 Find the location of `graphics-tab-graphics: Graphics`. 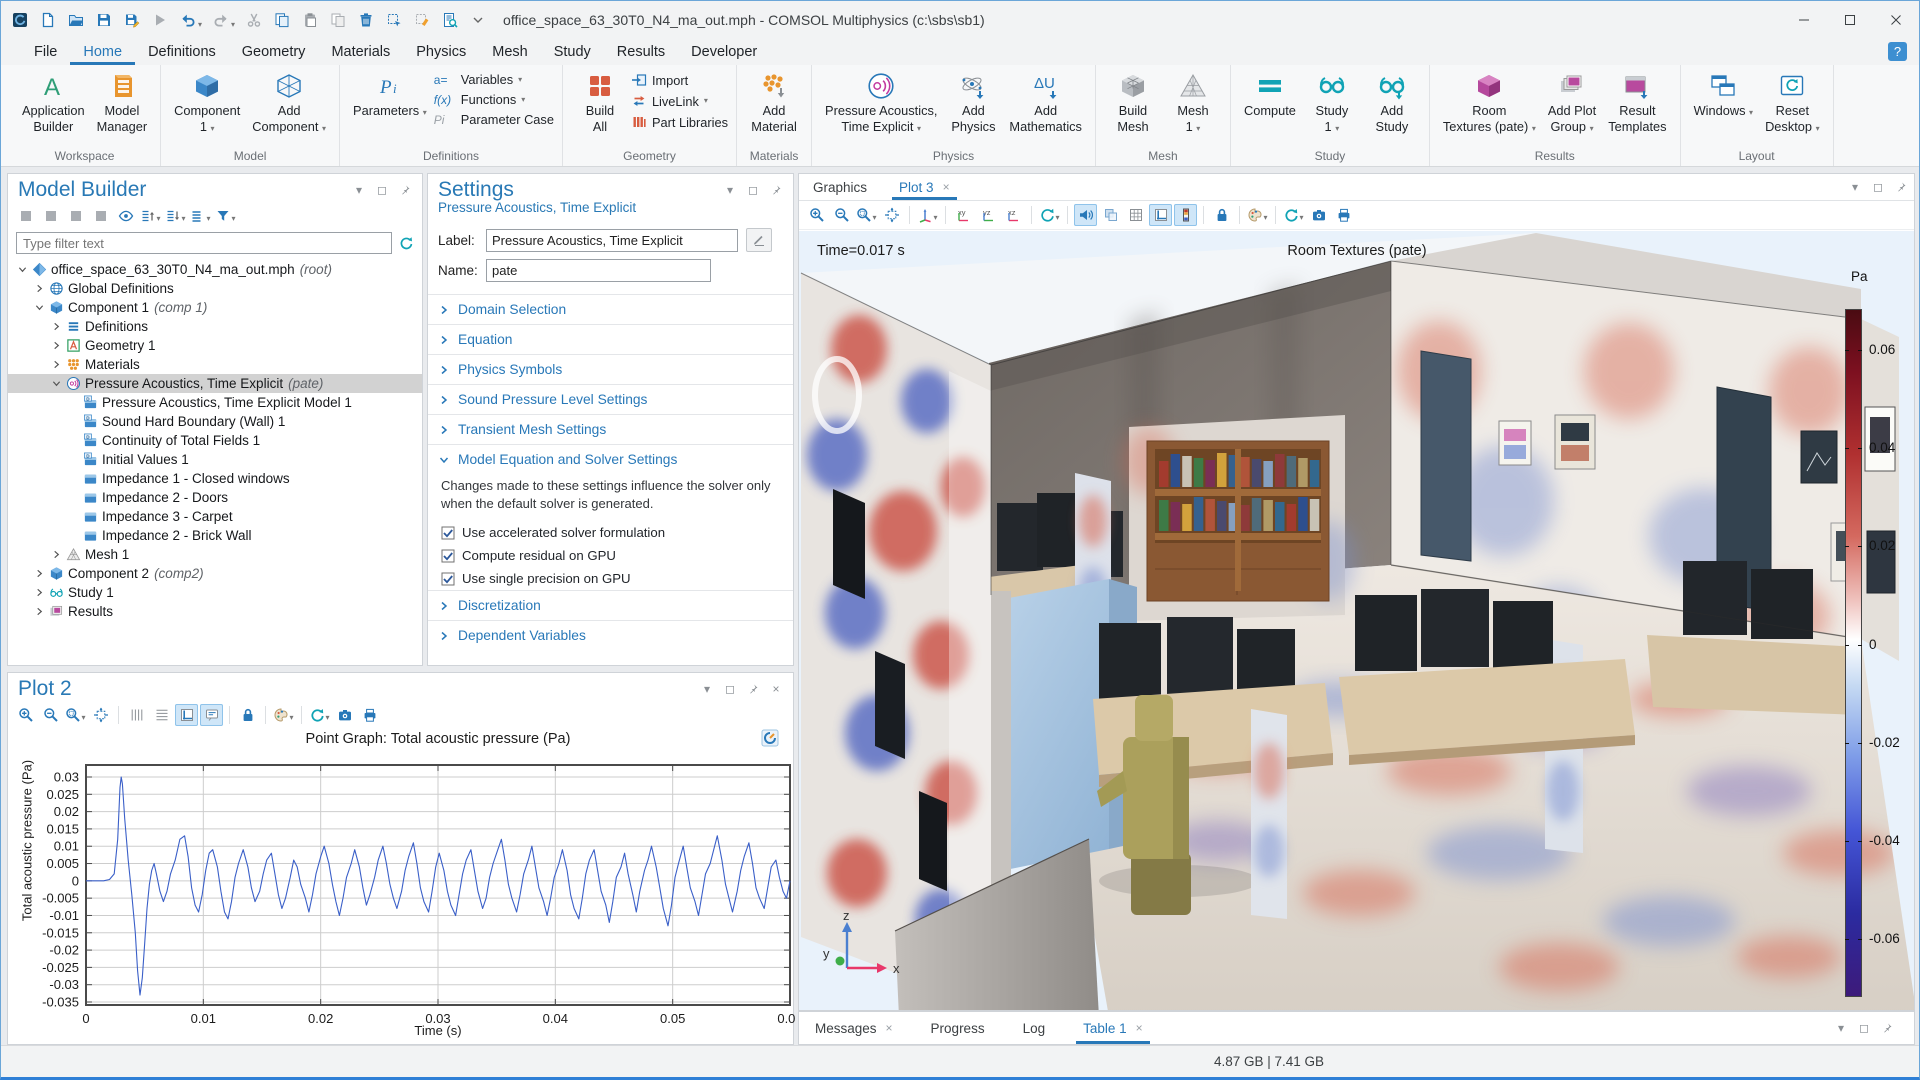

graphics-tab-graphics: Graphics is located at coordinates (840, 187).